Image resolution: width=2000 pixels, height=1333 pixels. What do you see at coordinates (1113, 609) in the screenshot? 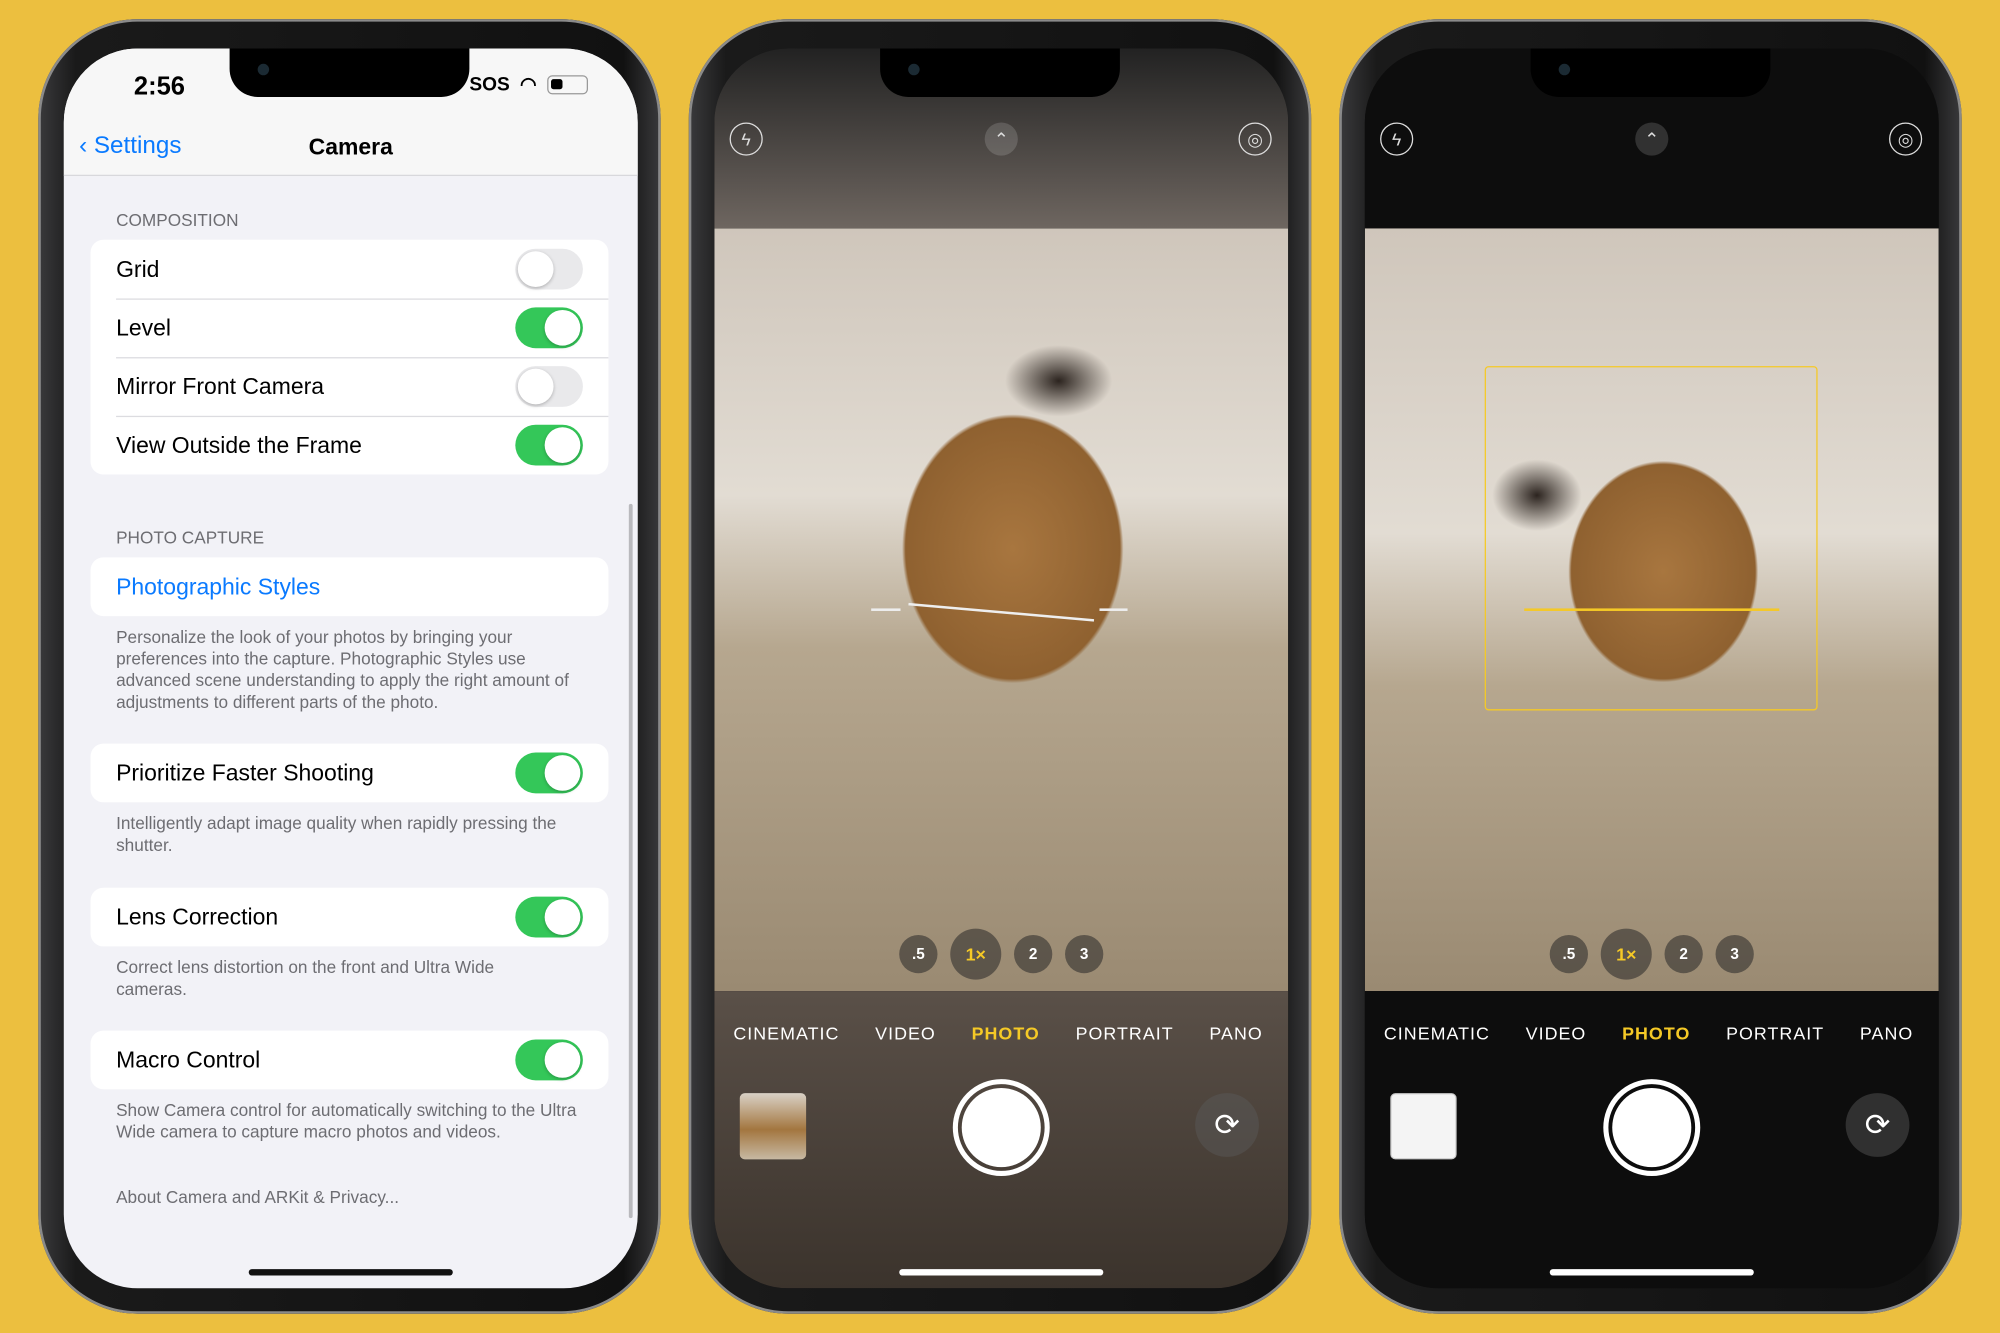
I see `level-mark-right` at bounding box center [1113, 609].